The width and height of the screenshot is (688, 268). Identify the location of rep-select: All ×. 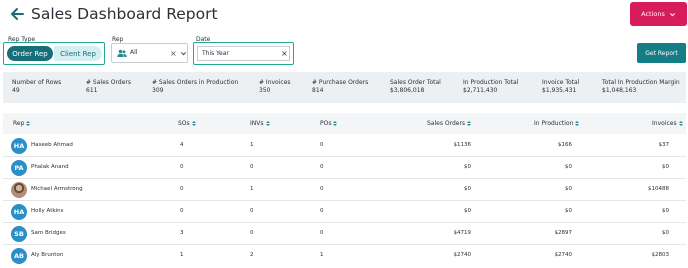
(149, 53).